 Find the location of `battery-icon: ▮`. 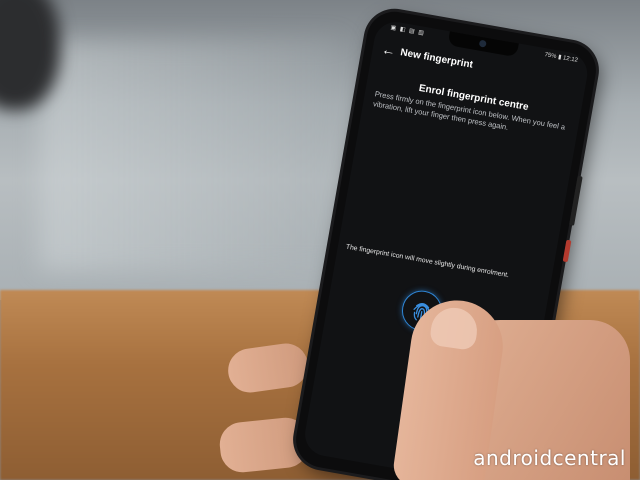

battery-icon: ▮ is located at coordinates (559, 57).